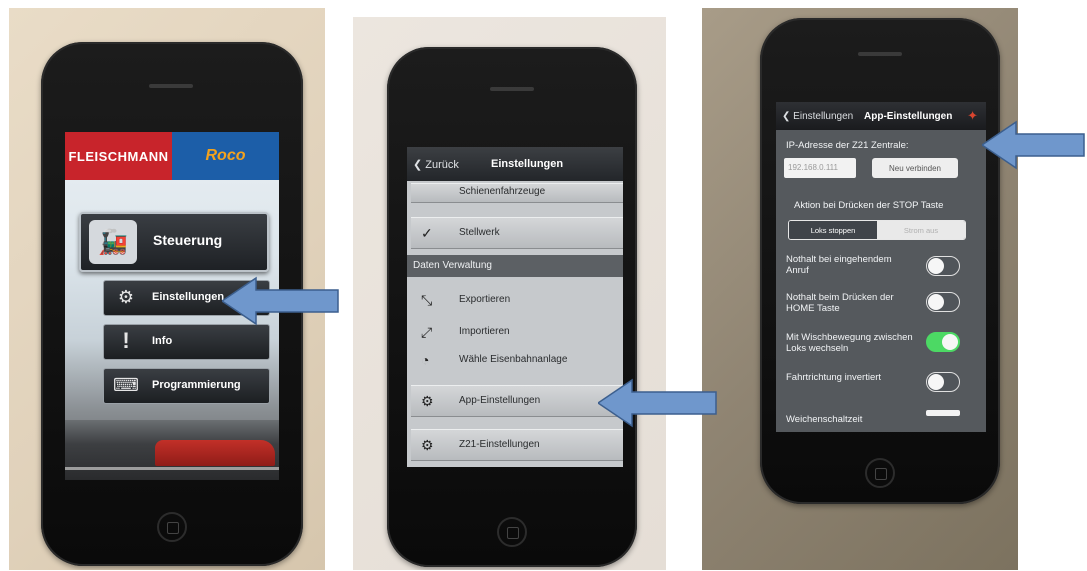  Describe the element at coordinates (113, 242) in the screenshot. I see `train-control-icon: 🚂` at that location.